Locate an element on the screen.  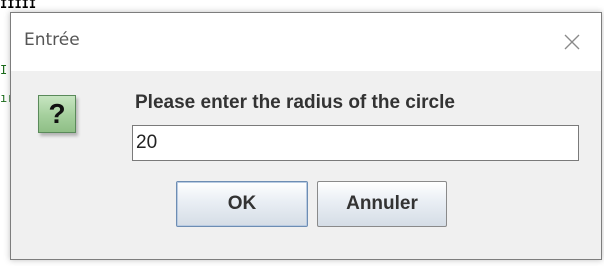
close-button is located at coordinates (572, 42).